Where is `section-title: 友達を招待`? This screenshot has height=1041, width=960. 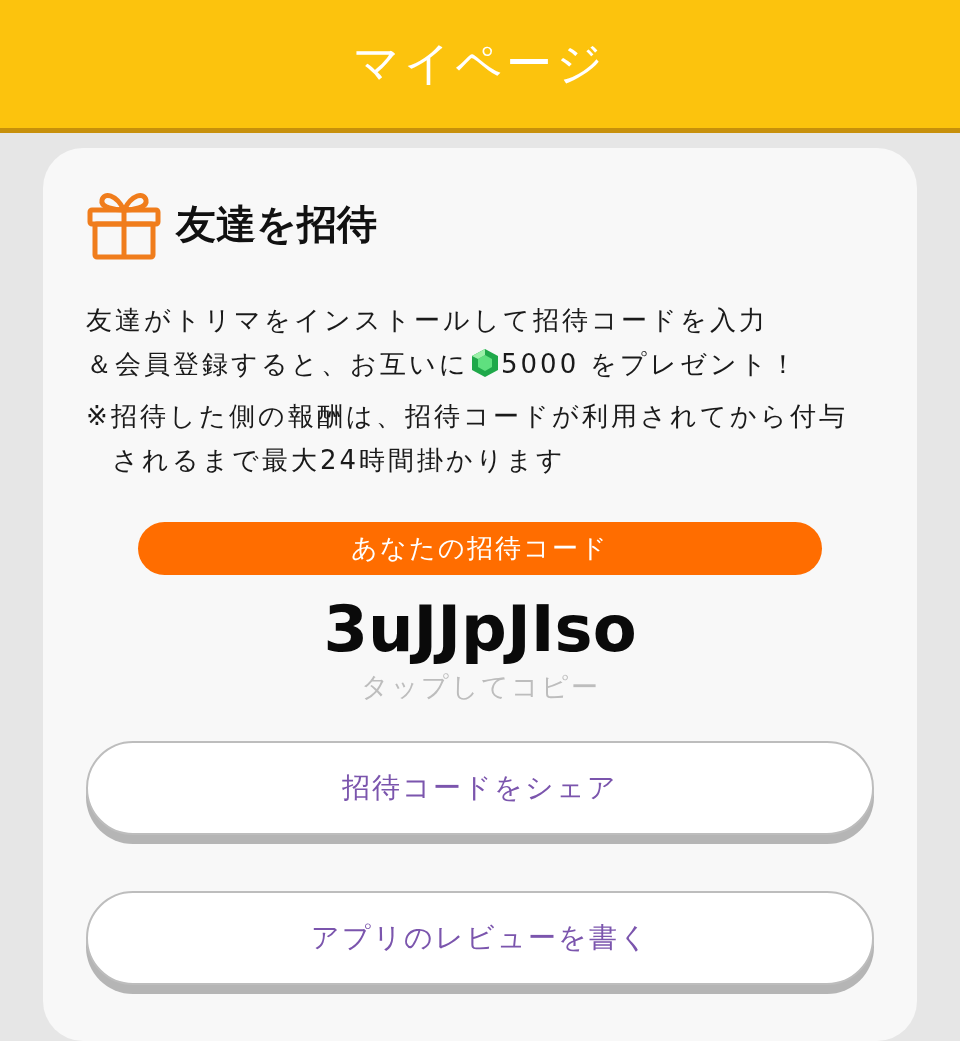 section-title: 友達を招待 is located at coordinates (276, 224).